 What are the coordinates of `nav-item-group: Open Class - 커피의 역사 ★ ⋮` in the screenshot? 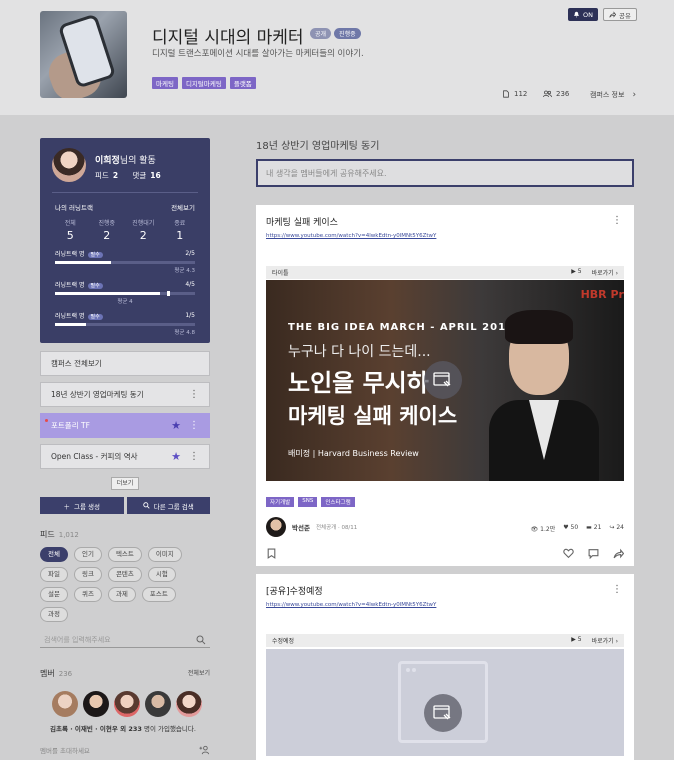 It's located at (125, 456).